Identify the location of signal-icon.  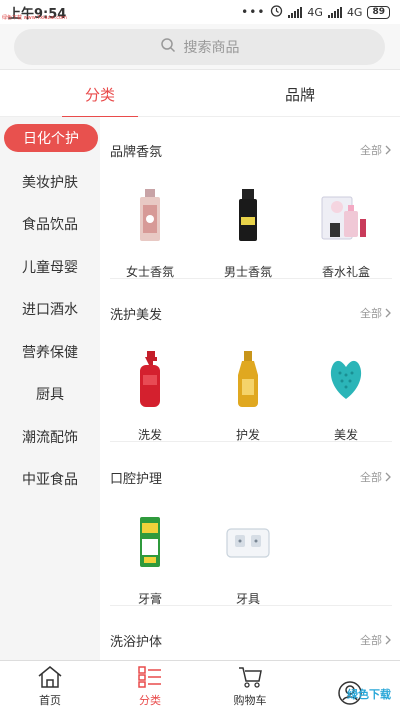
(295, 12).